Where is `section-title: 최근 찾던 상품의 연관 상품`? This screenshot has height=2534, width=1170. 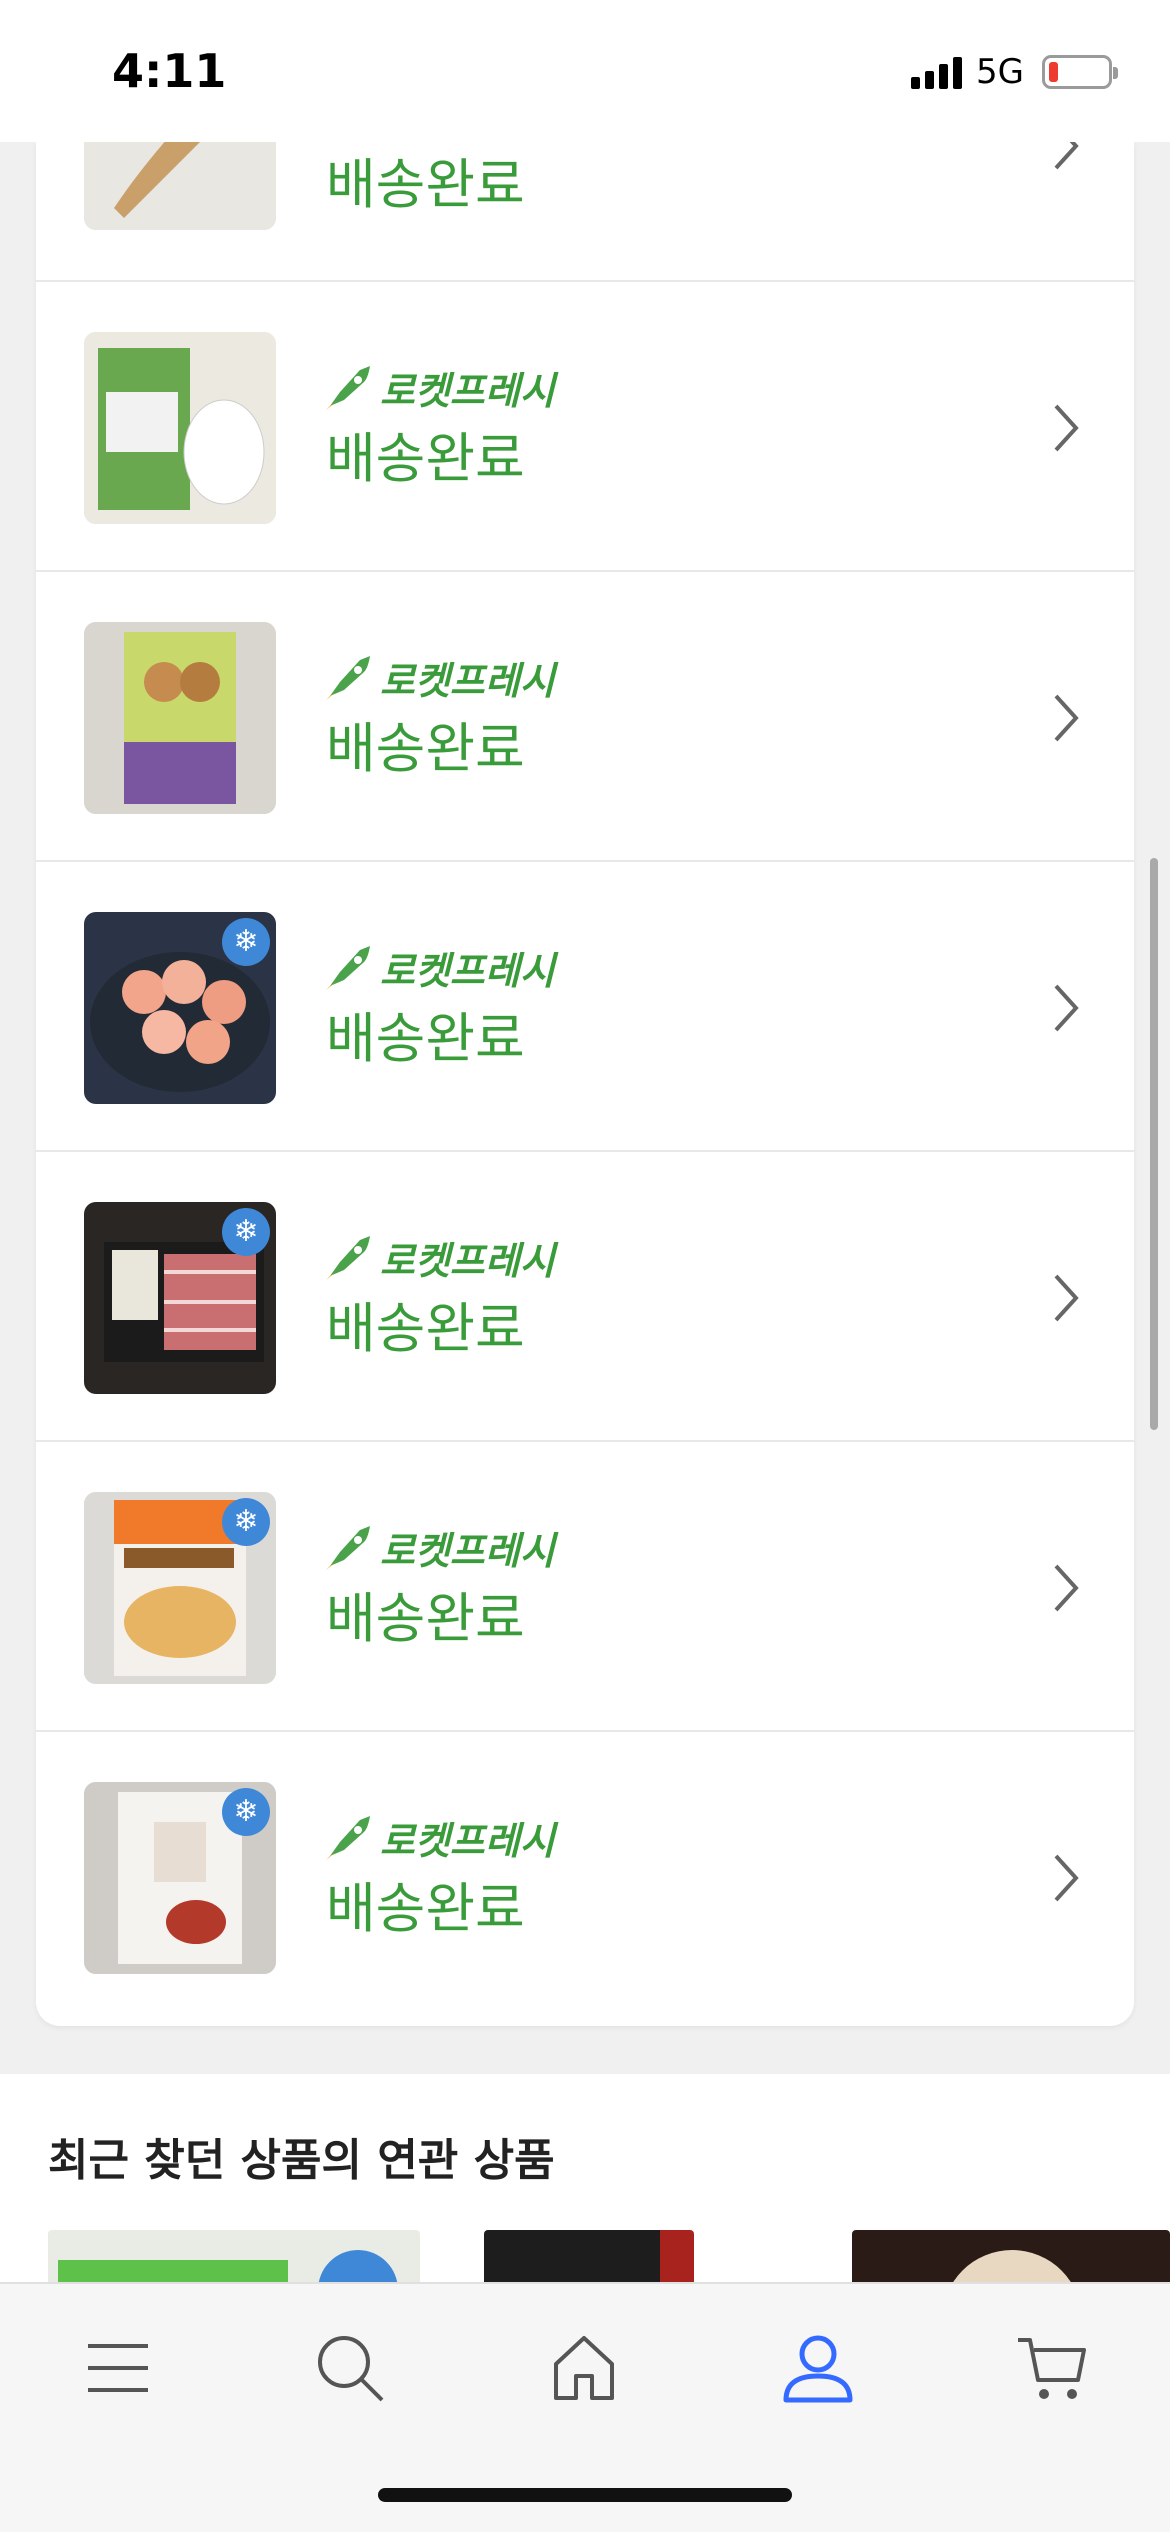 section-title: 최근 찾던 상품의 연관 상품 is located at coordinates (301, 2160).